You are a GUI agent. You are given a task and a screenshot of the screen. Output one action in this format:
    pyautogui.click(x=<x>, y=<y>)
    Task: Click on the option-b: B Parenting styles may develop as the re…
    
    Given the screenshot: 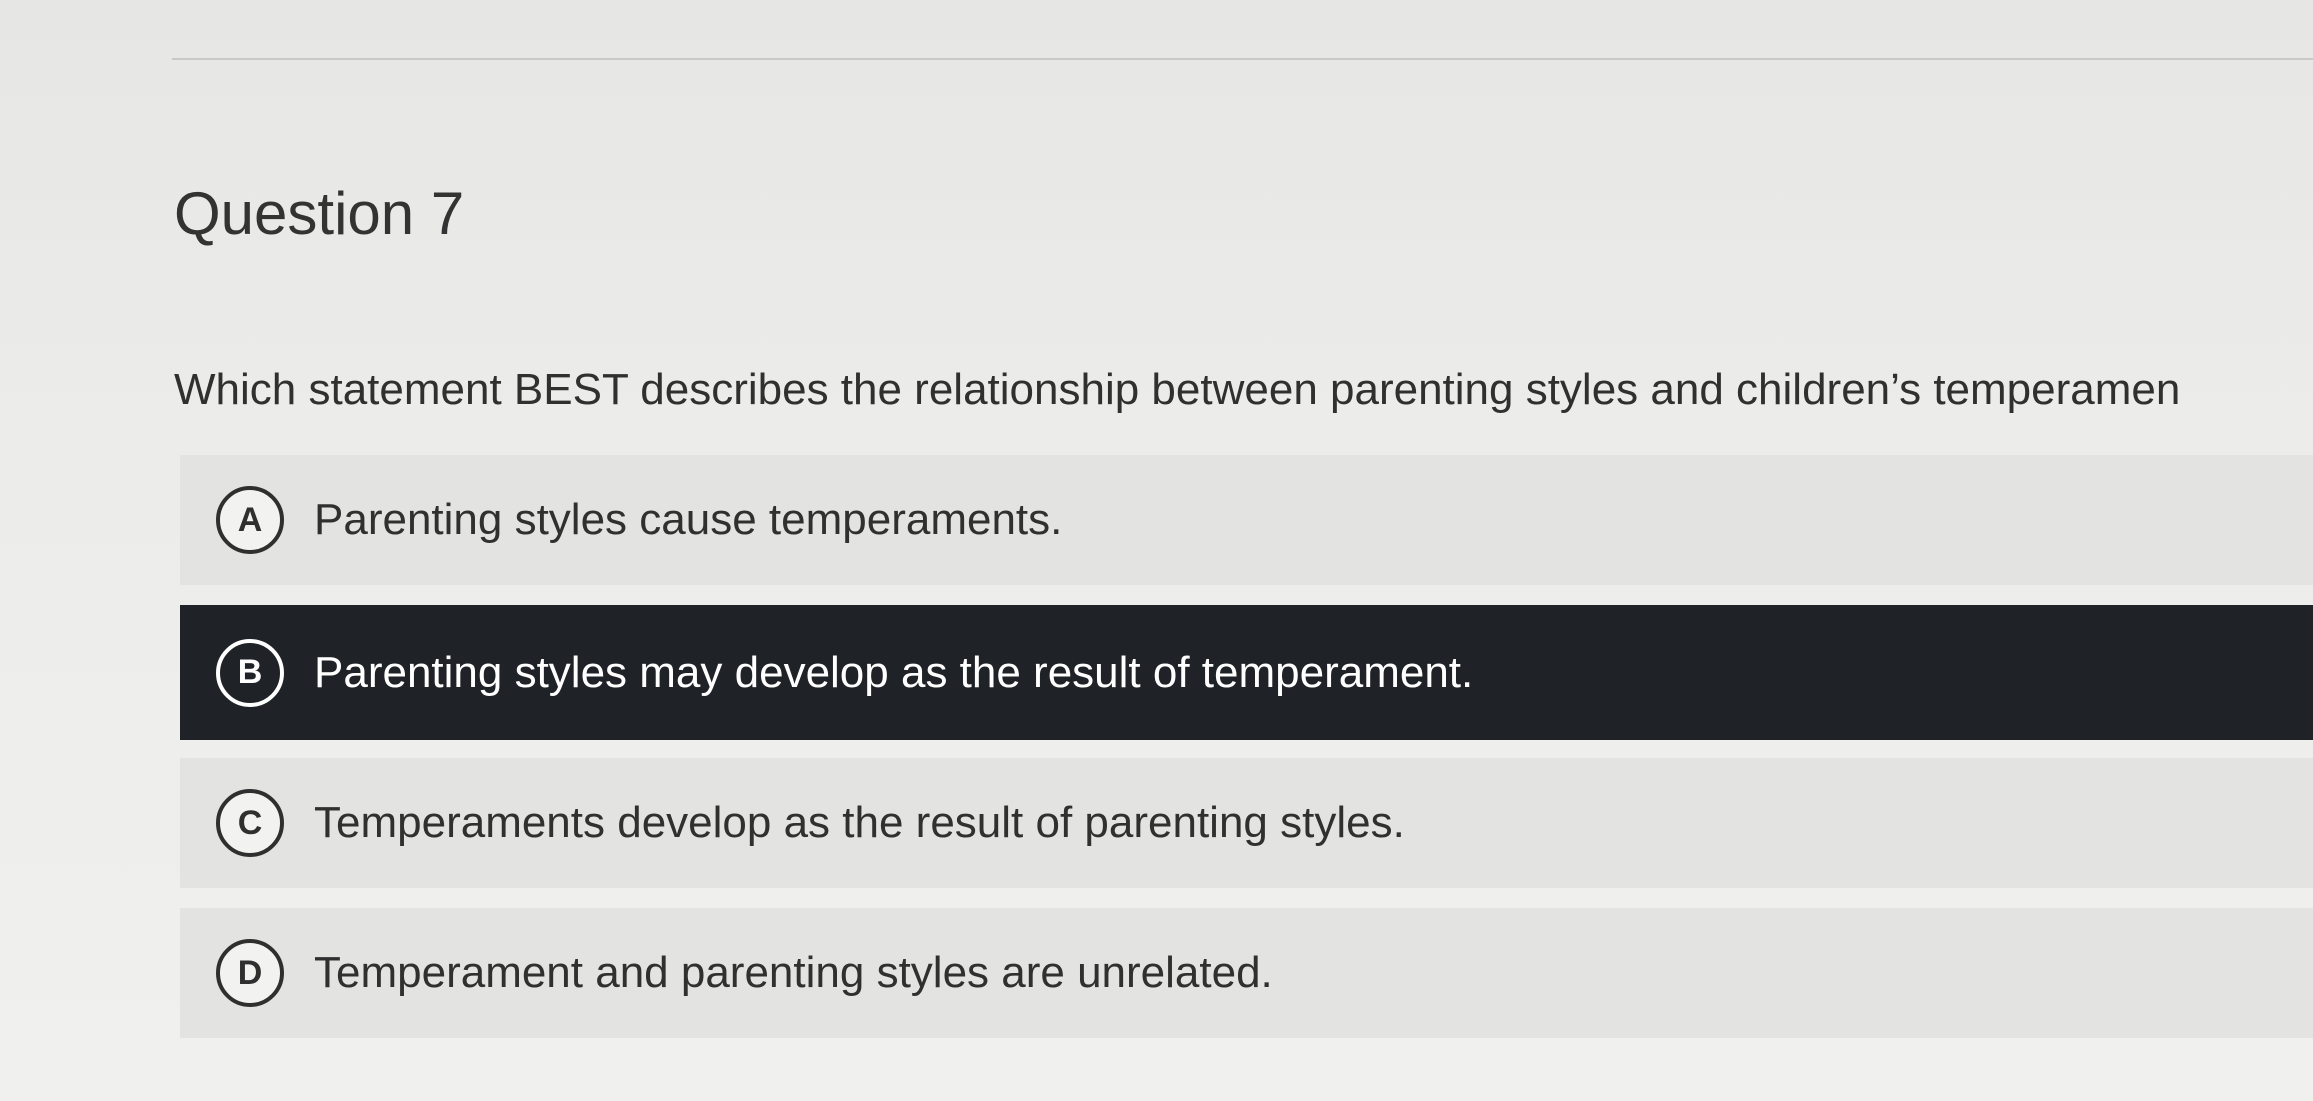 What is the action you would take?
    pyautogui.click(x=1246, y=672)
    